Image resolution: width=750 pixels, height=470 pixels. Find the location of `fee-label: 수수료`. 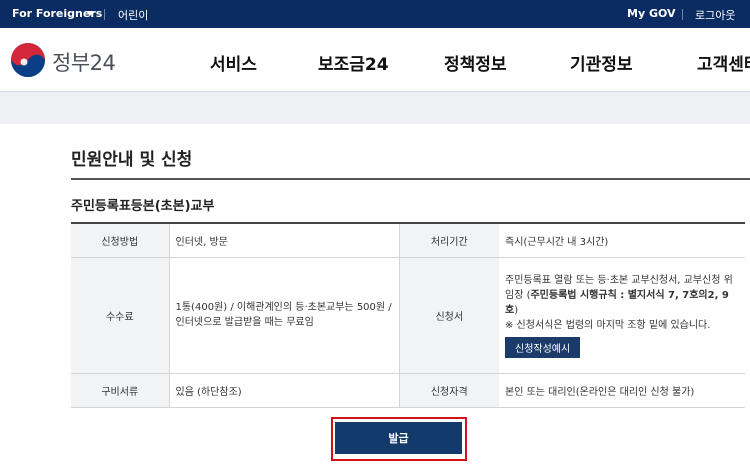

fee-label: 수수료 is located at coordinates (120, 315).